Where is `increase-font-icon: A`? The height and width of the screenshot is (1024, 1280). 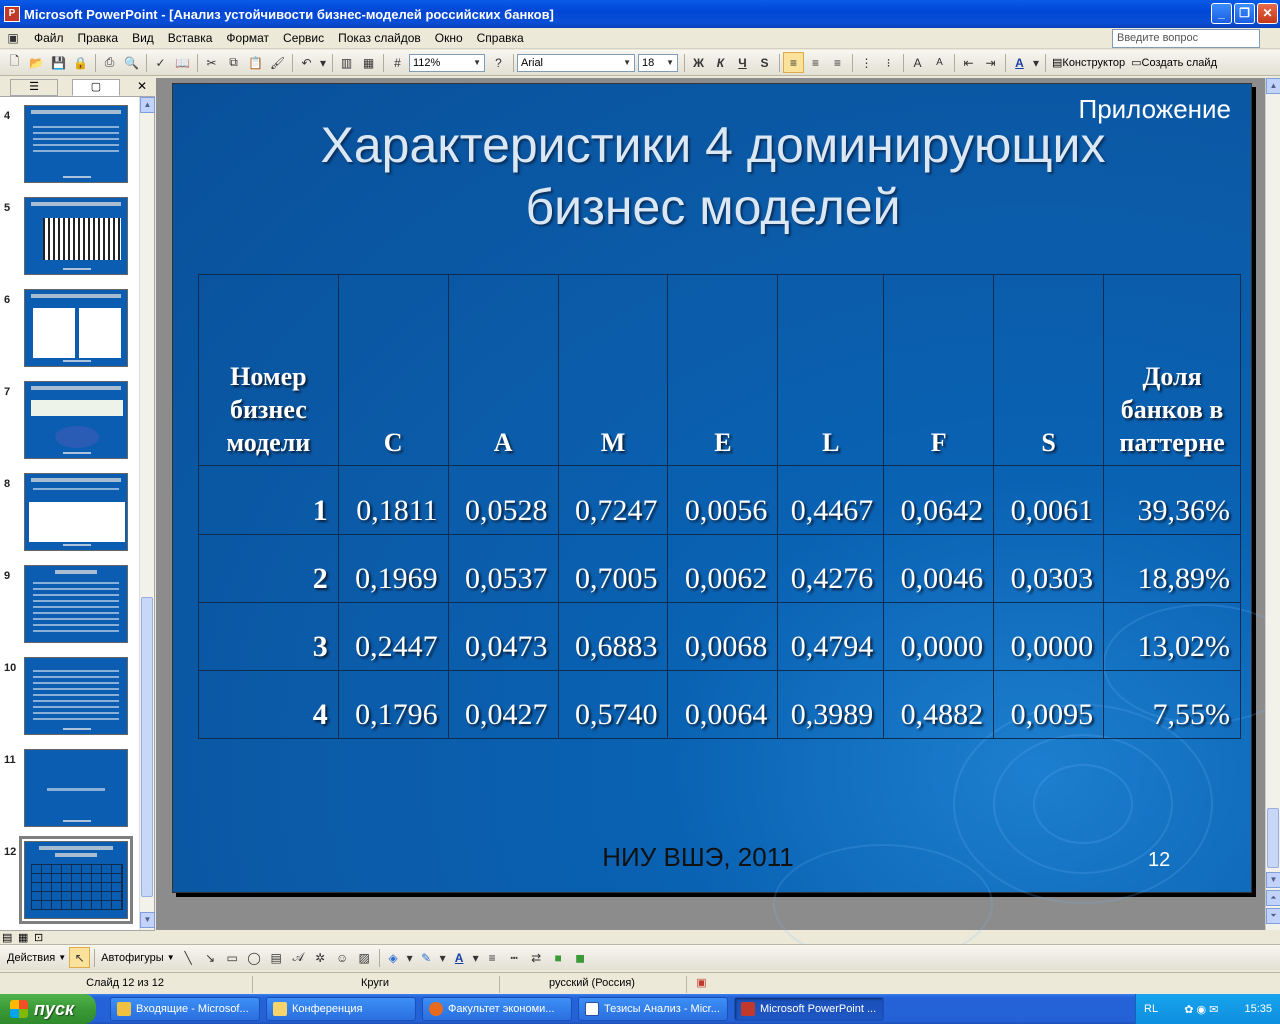 increase-font-icon: A is located at coordinates (917, 62).